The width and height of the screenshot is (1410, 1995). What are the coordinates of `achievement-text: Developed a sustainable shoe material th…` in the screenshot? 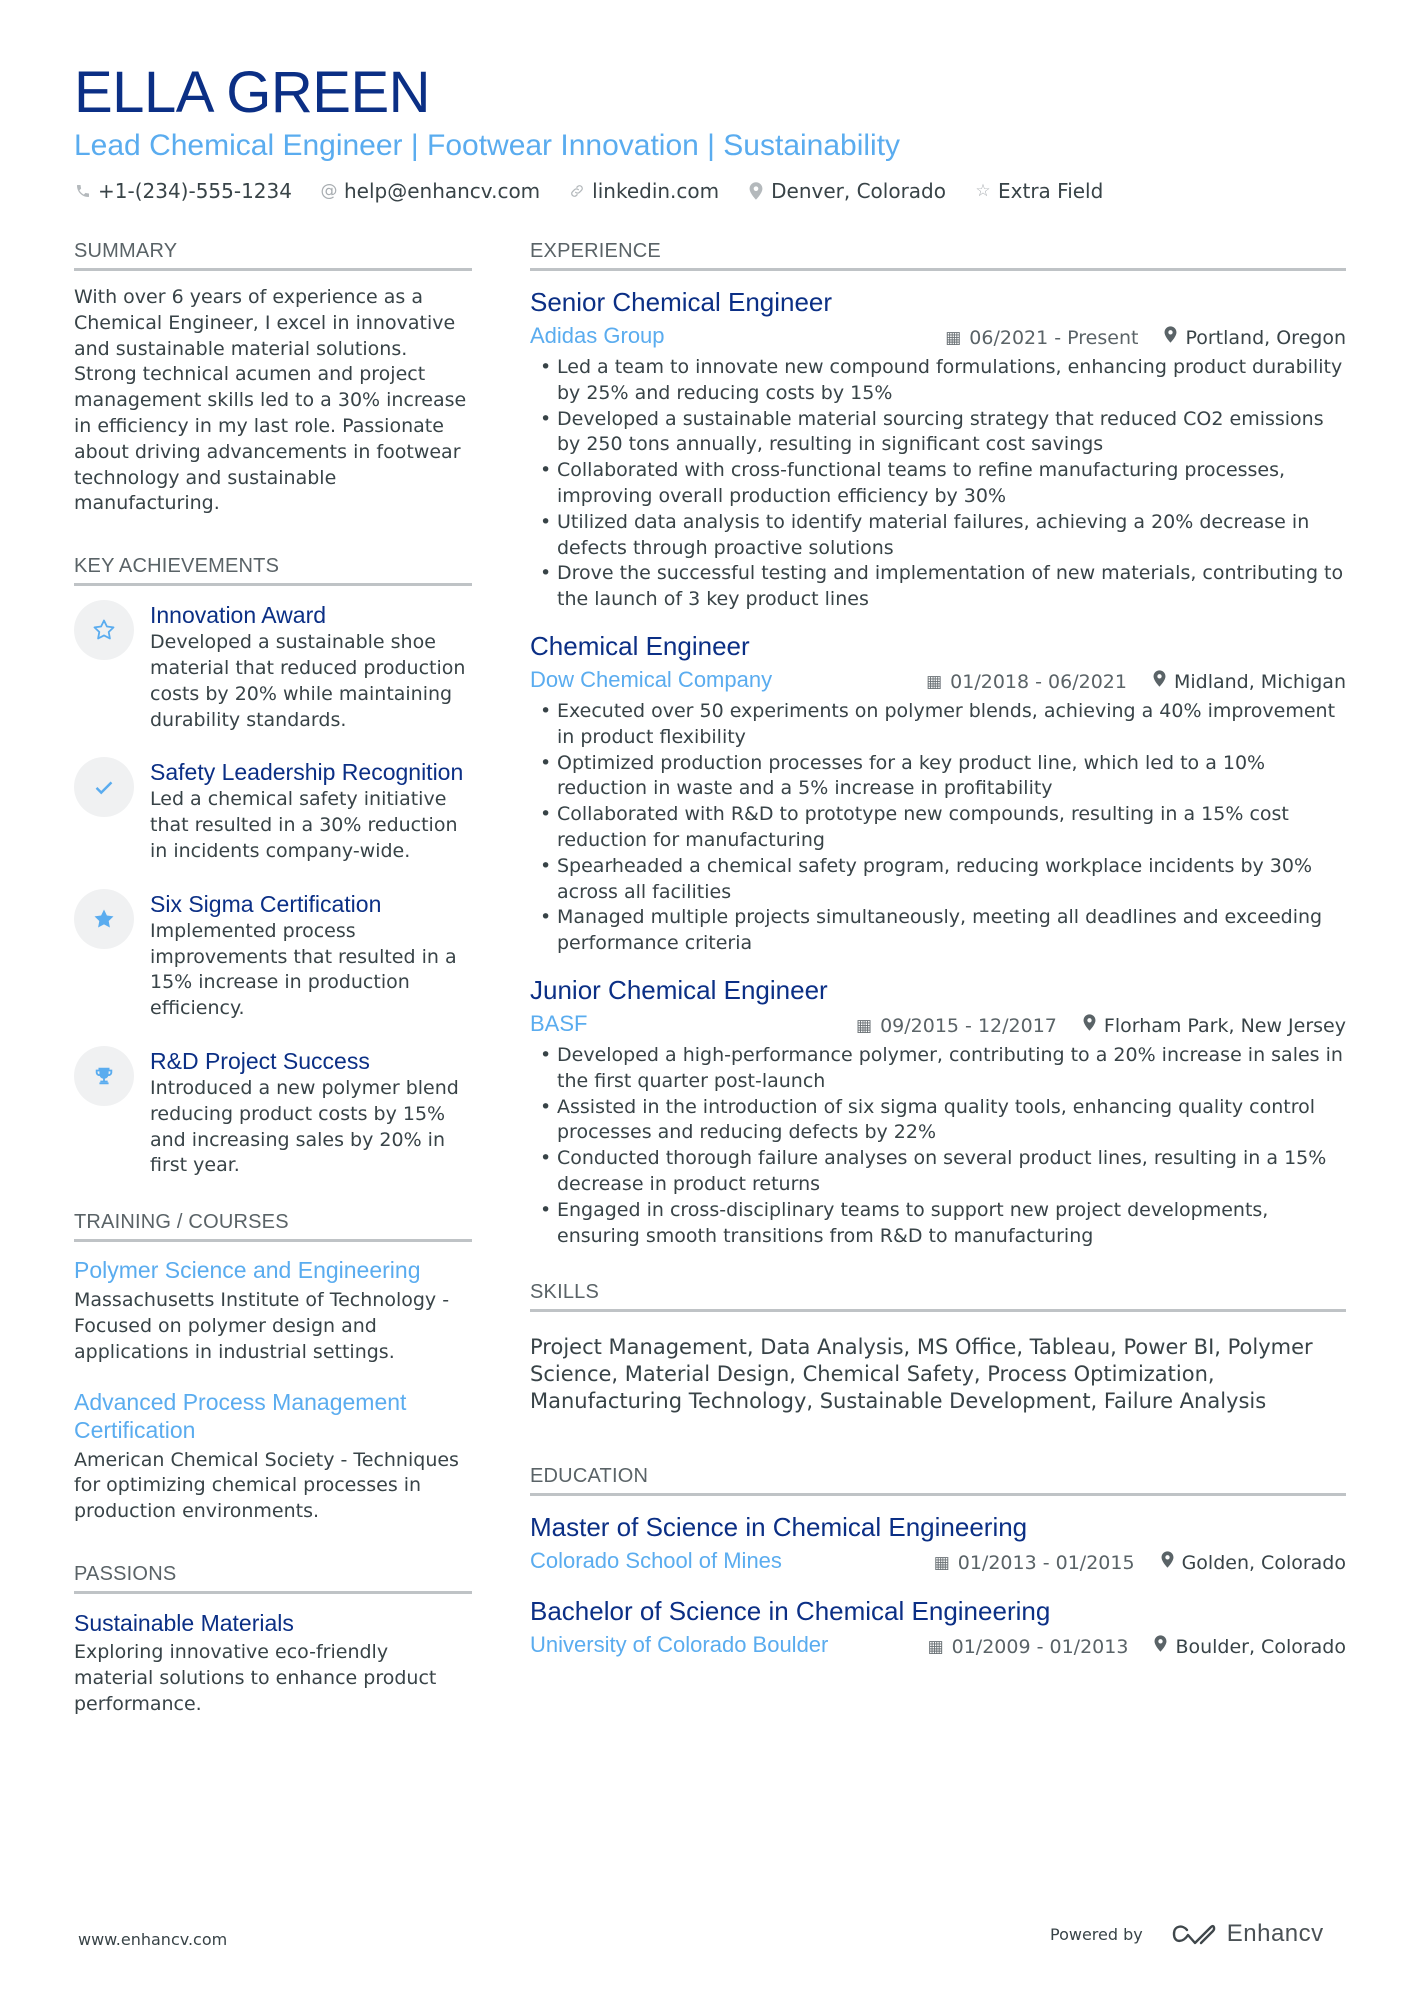 It's located at (308, 681).